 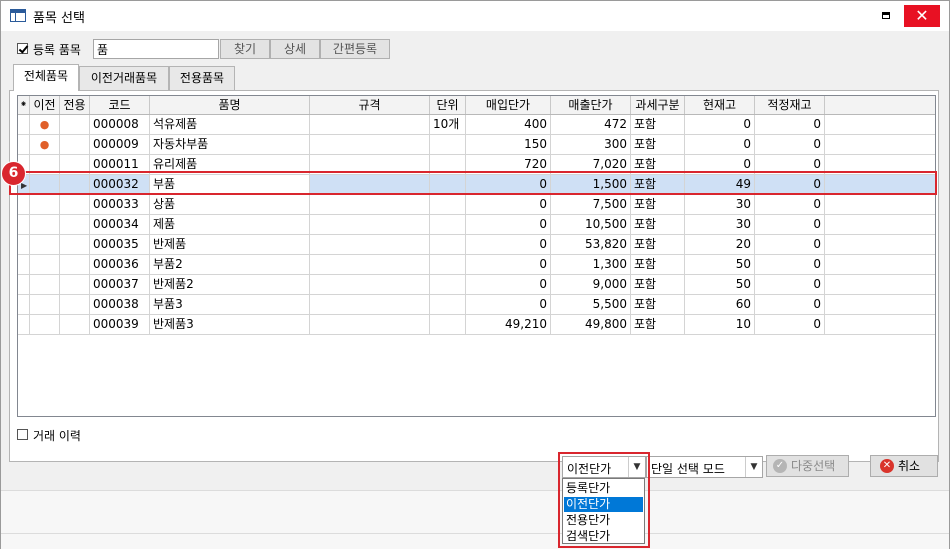 What do you see at coordinates (230, 245) in the screenshot?
I see `cell-name: 반제품` at bounding box center [230, 245].